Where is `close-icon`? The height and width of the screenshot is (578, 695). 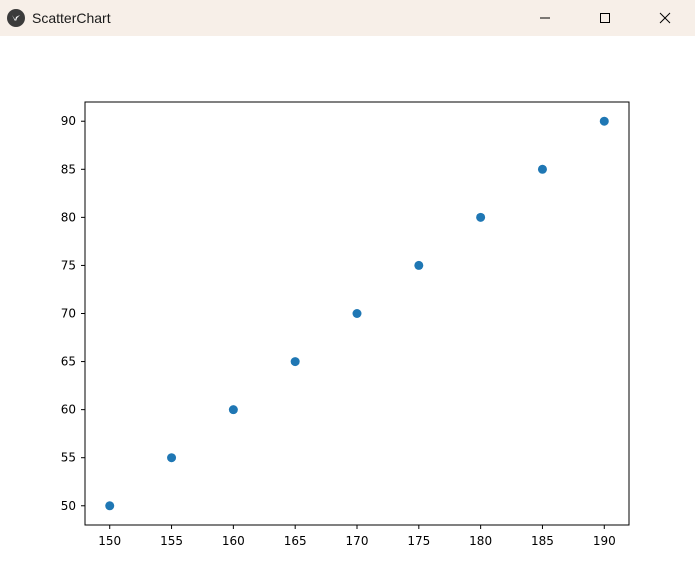 close-icon is located at coordinates (665, 18).